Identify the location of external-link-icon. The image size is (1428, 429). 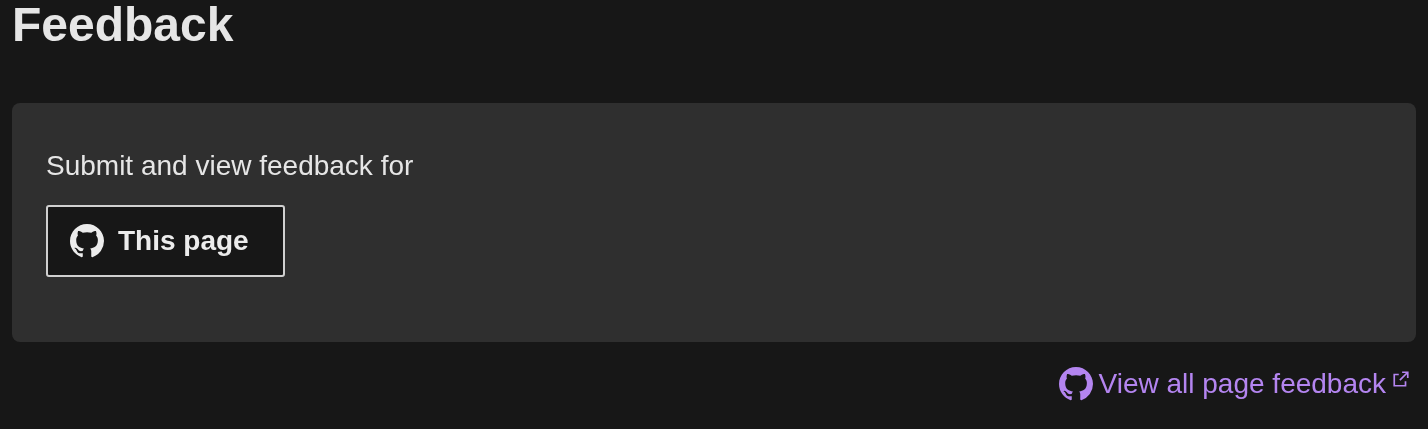
(1401, 379).